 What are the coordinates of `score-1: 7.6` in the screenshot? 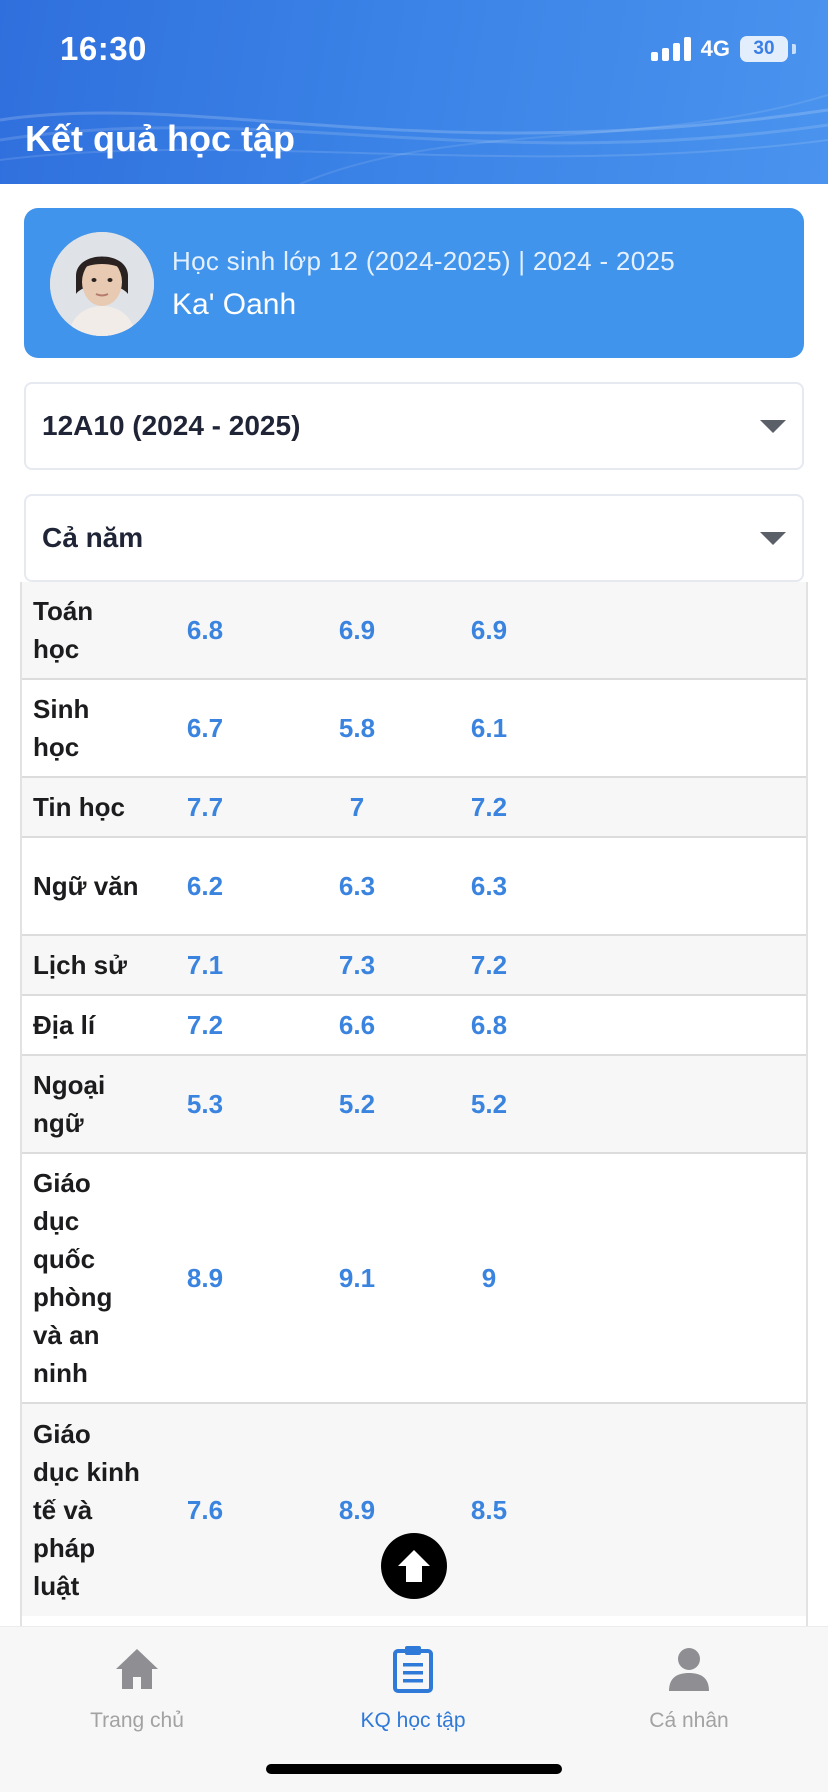 It's located at (205, 1509).